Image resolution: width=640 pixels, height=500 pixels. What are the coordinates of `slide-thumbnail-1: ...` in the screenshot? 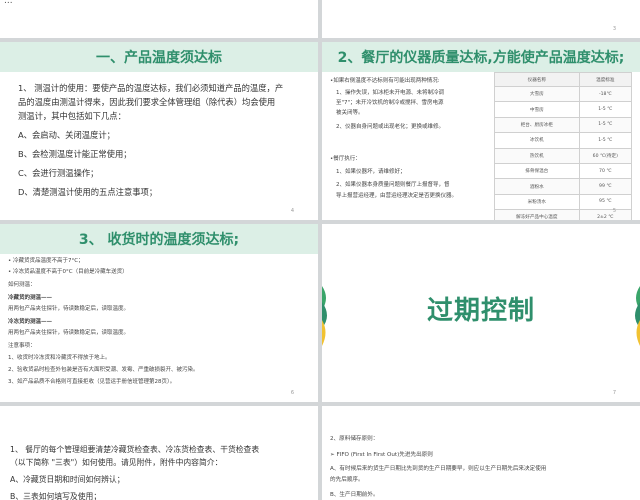 It's located at (159, 19).